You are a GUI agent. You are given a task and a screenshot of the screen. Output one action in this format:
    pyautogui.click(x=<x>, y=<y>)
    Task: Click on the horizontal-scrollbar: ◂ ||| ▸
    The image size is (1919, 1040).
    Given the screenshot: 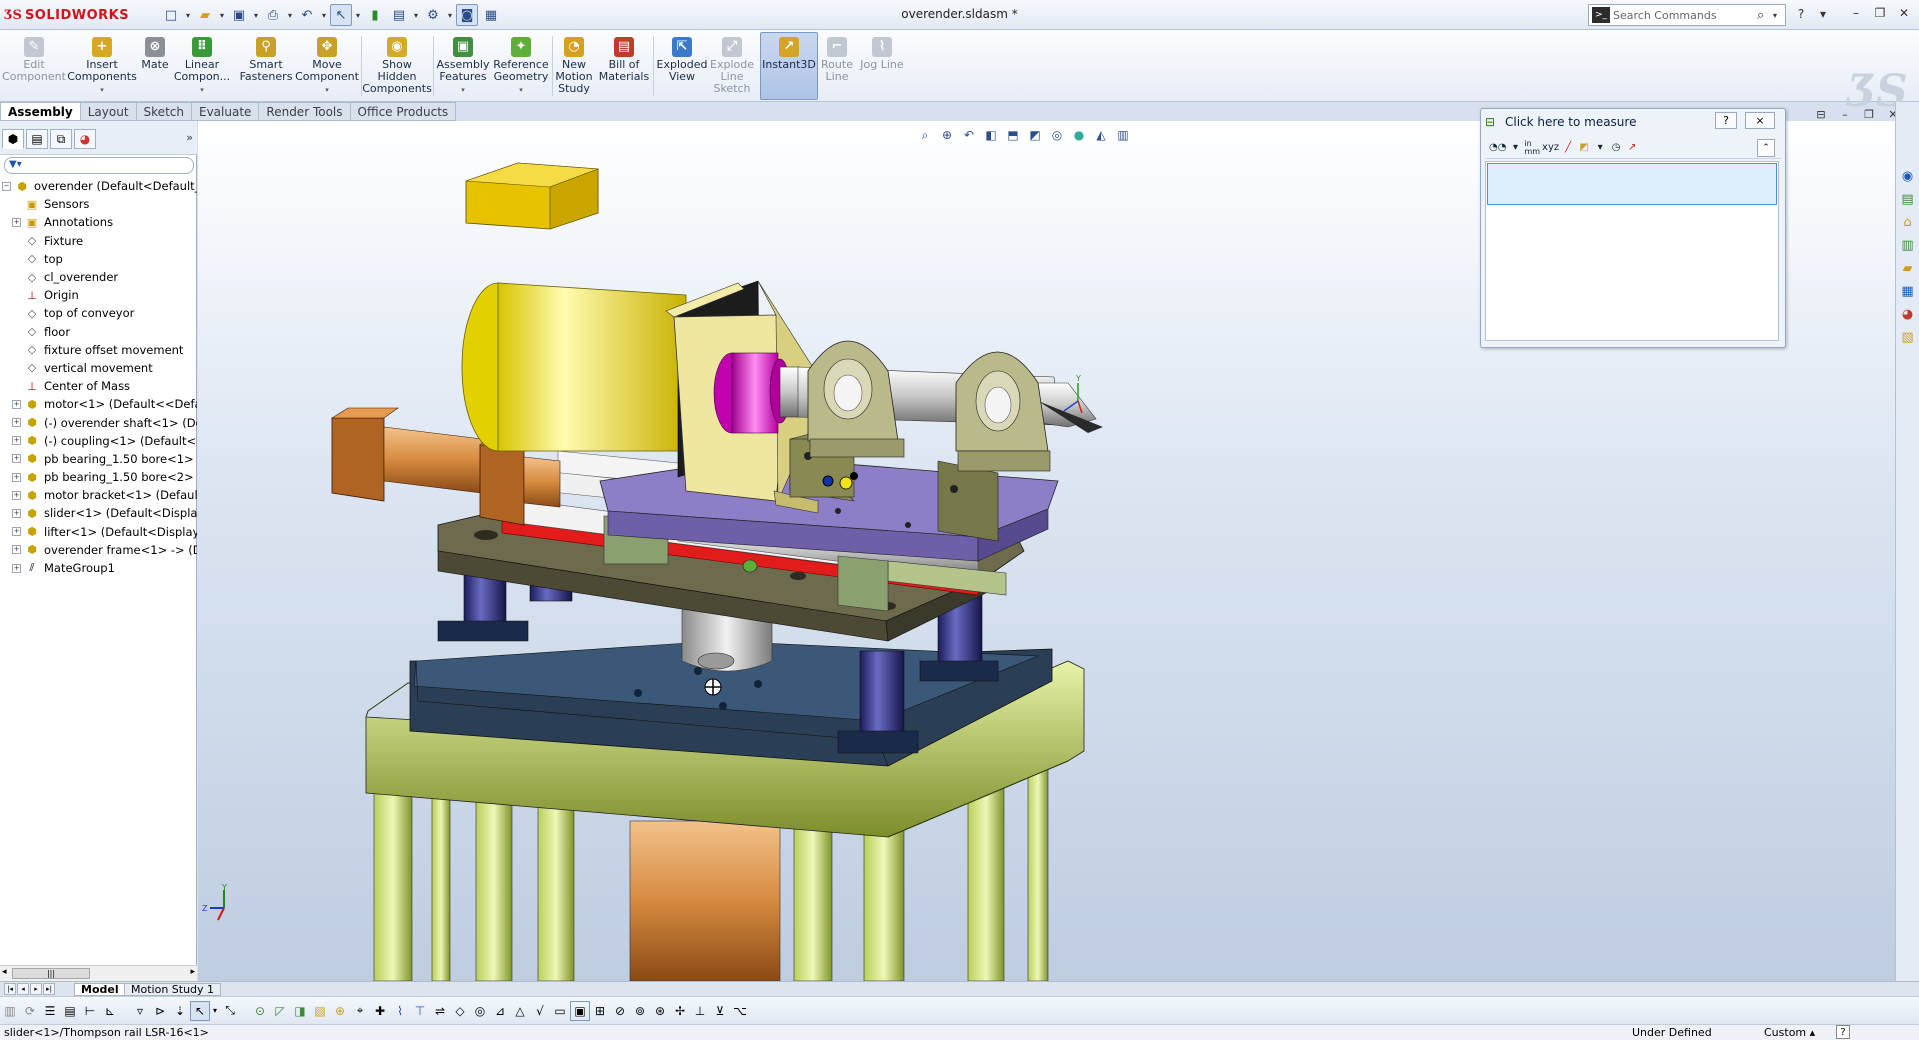 What is the action you would take?
    pyautogui.click(x=98, y=973)
    